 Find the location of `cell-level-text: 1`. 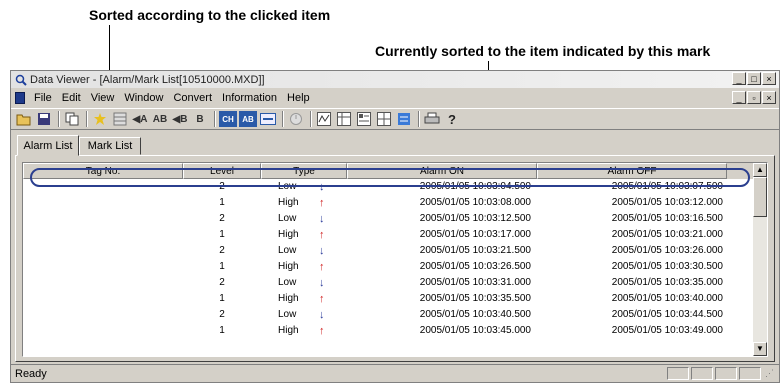

cell-level-text: 1 is located at coordinates (222, 234).